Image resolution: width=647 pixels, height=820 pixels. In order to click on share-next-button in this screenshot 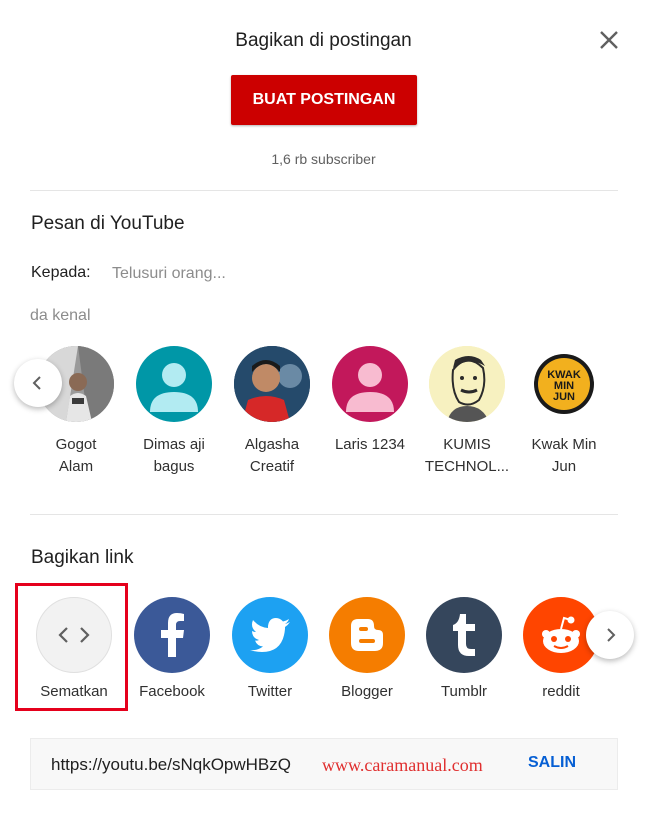, I will do `click(610, 635)`.